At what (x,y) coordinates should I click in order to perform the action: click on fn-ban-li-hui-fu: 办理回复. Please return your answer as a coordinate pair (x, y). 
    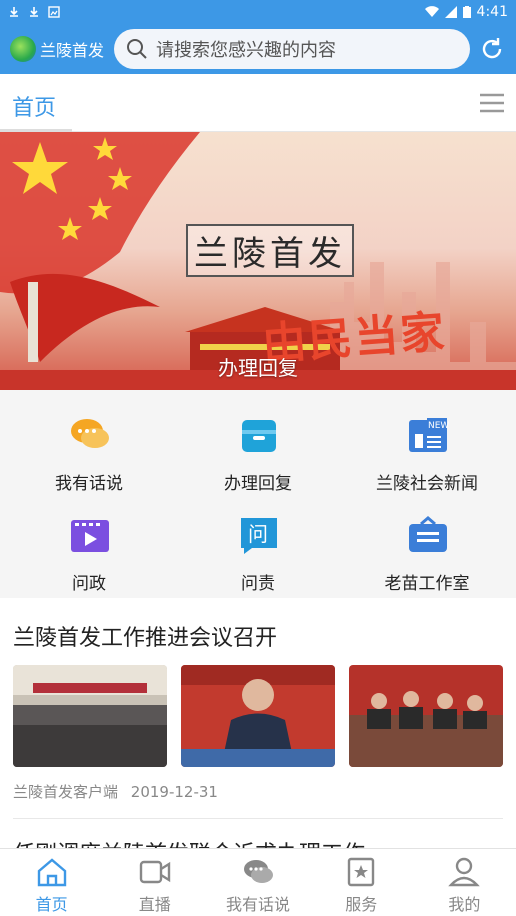
    Looking at the image, I should click on (258, 444).